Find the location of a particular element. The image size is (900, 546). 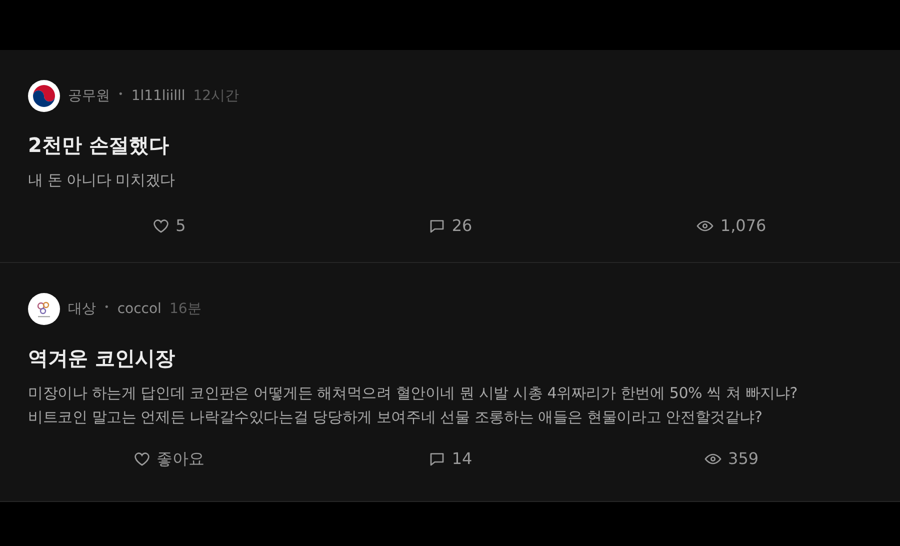

comment-count: 14 is located at coordinates (462, 459).